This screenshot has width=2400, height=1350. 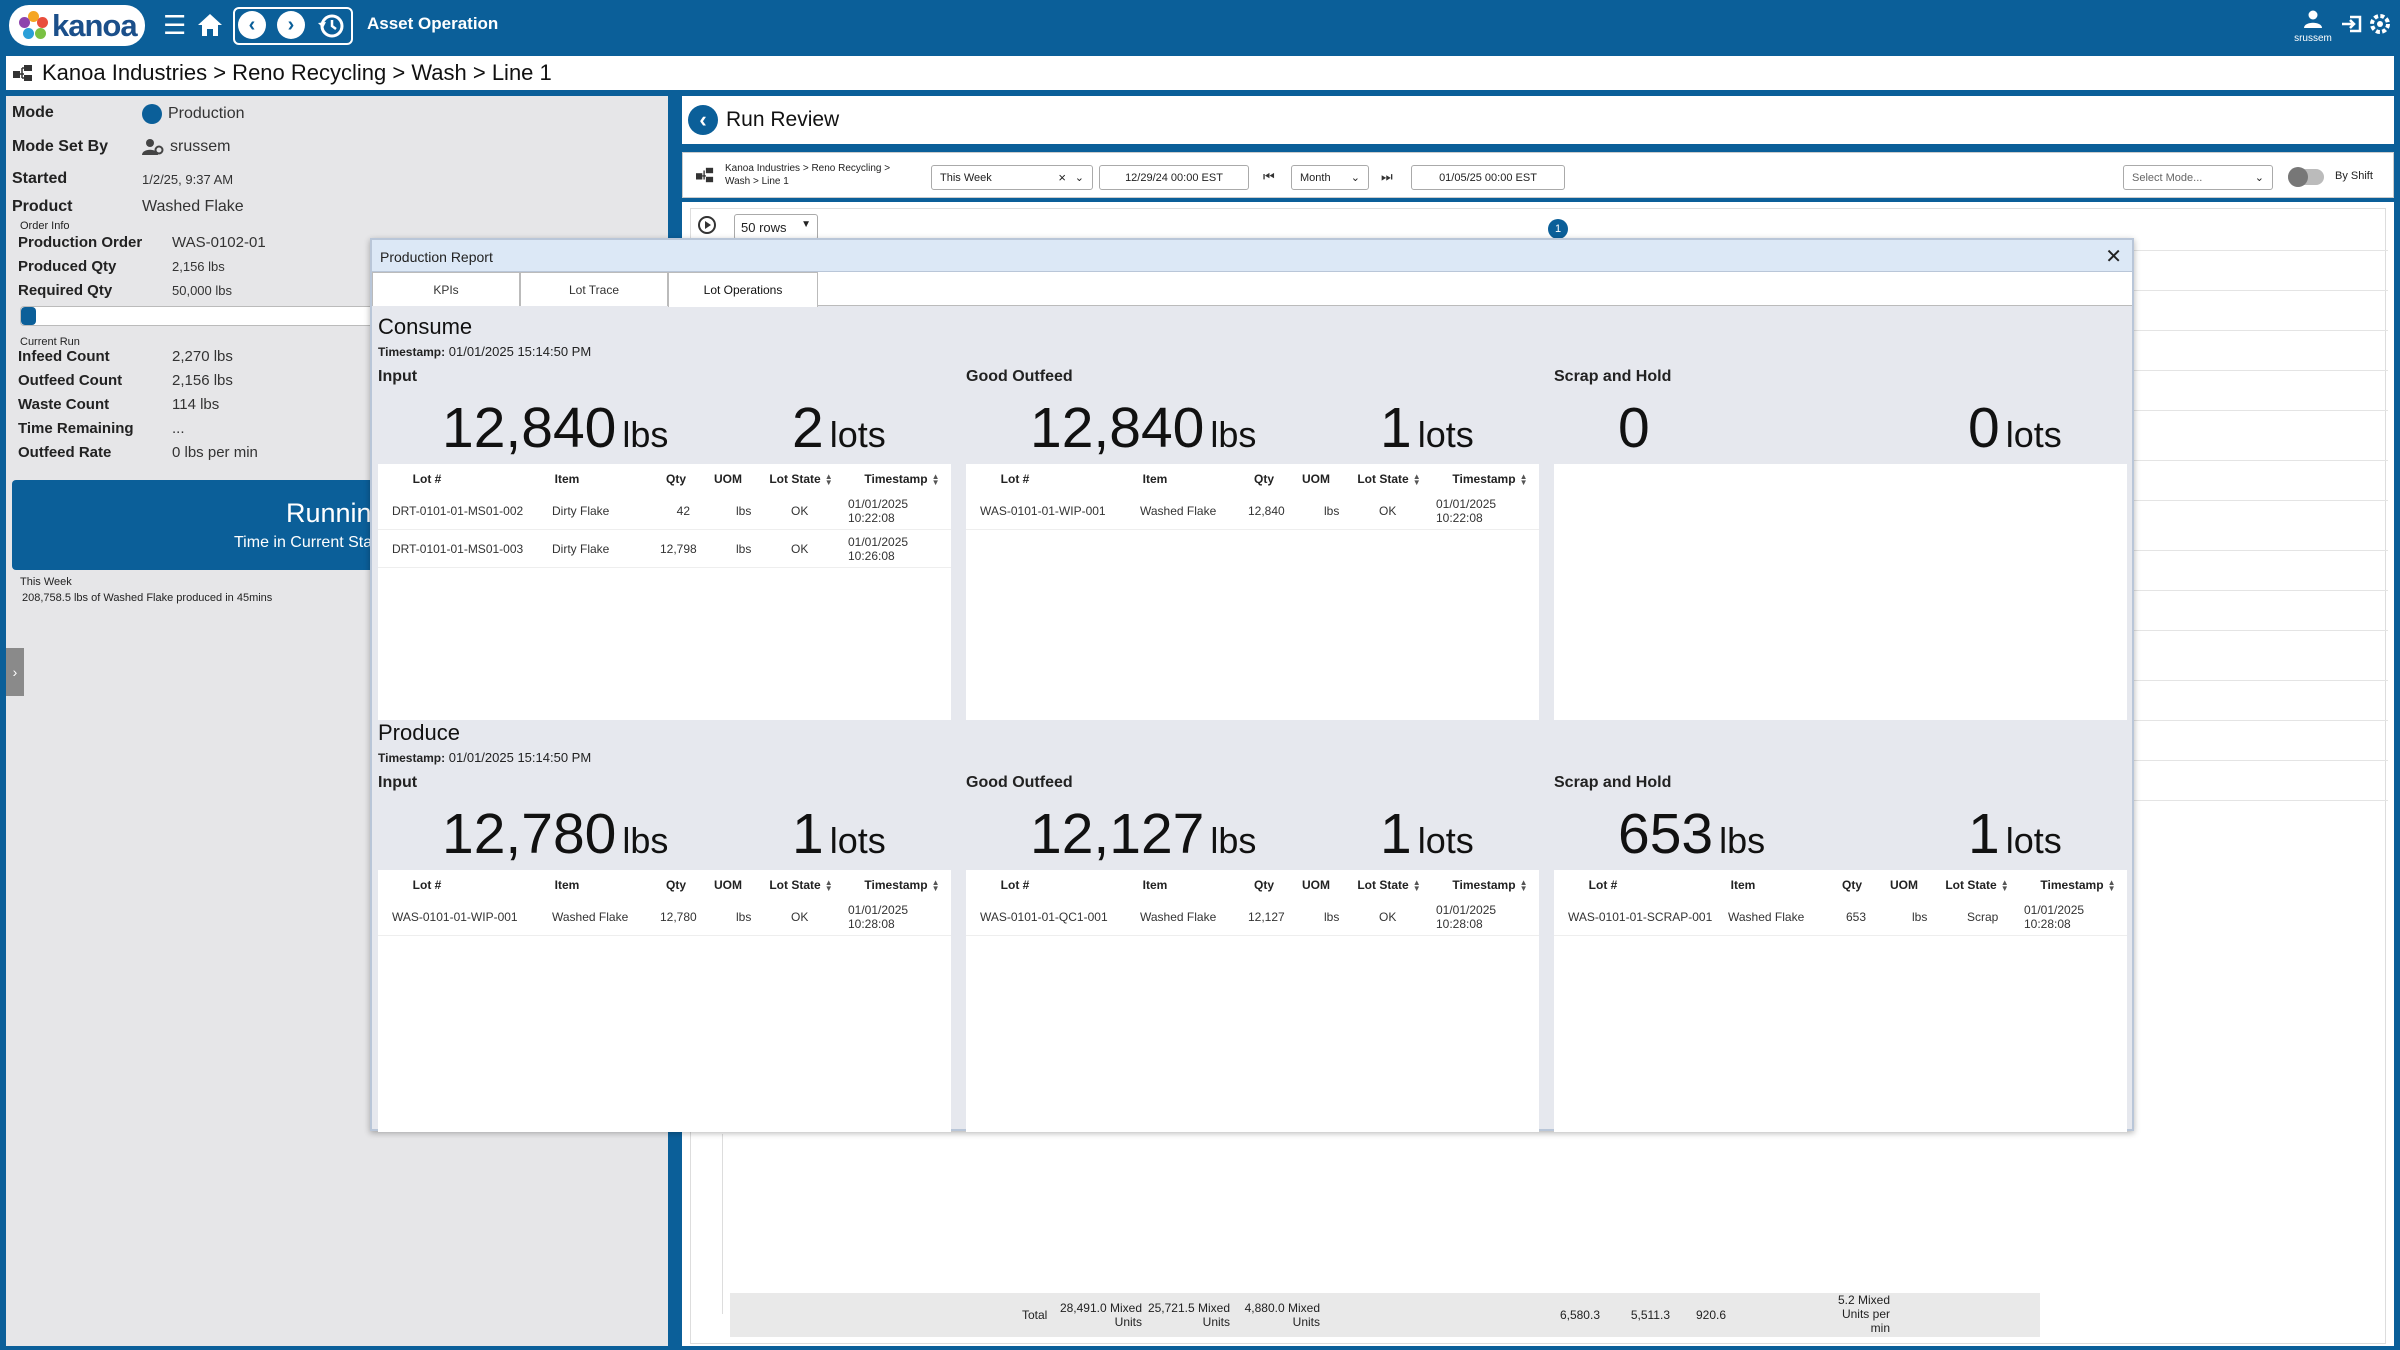 I want to click on consume-scrap-title: Scrap and Hold, so click(x=1613, y=376).